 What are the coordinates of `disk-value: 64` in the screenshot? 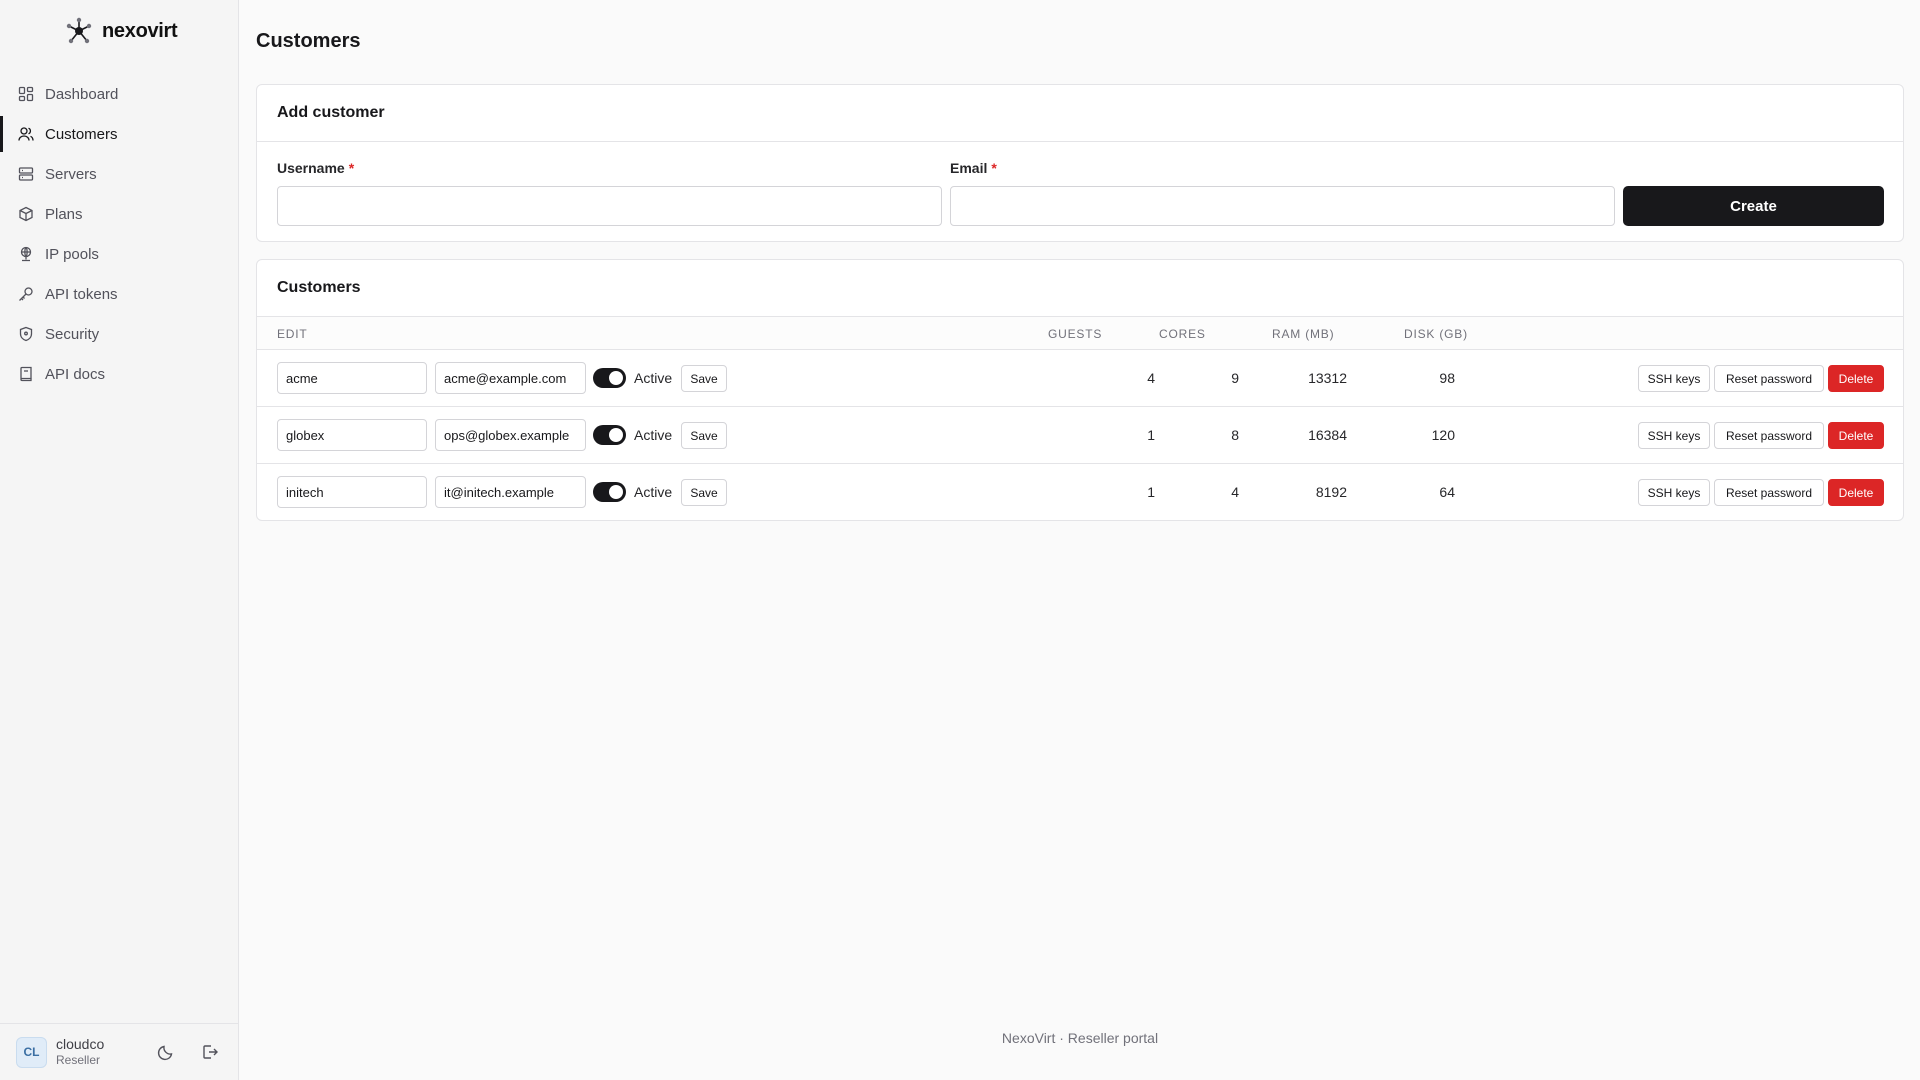 It's located at (1447, 492).